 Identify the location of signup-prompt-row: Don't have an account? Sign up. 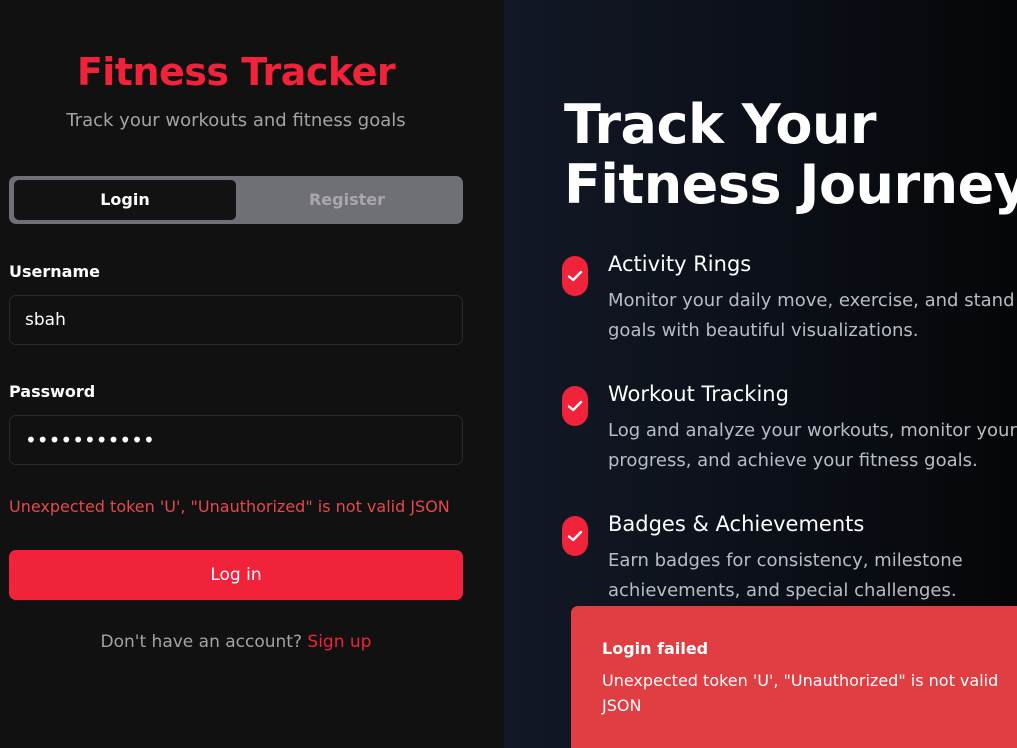
(236, 642).